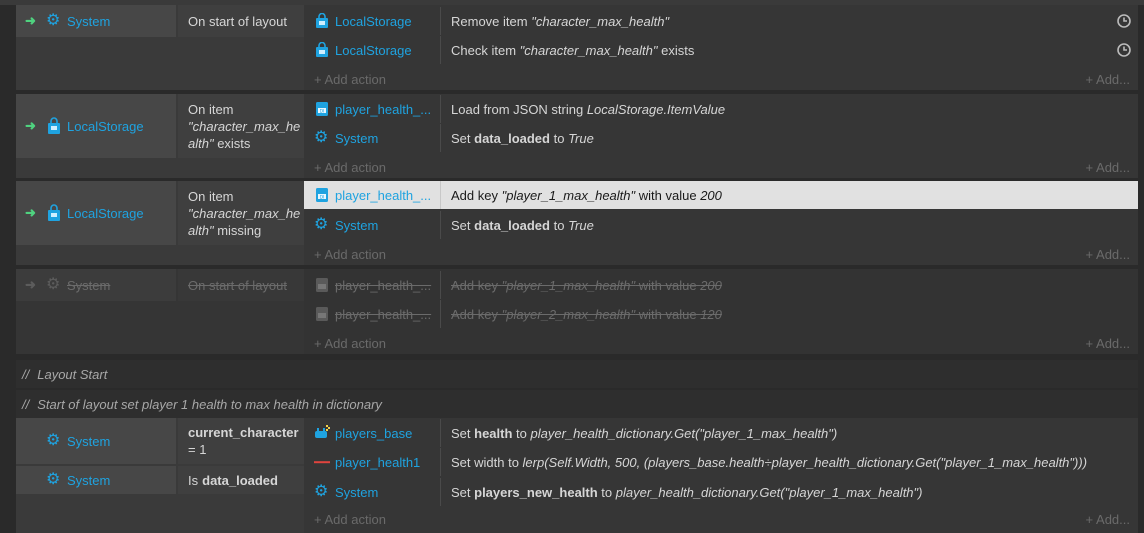 The width and height of the screenshot is (1144, 533). Describe the element at coordinates (372, 462) in the screenshot. I see `action-object: player_health1` at that location.